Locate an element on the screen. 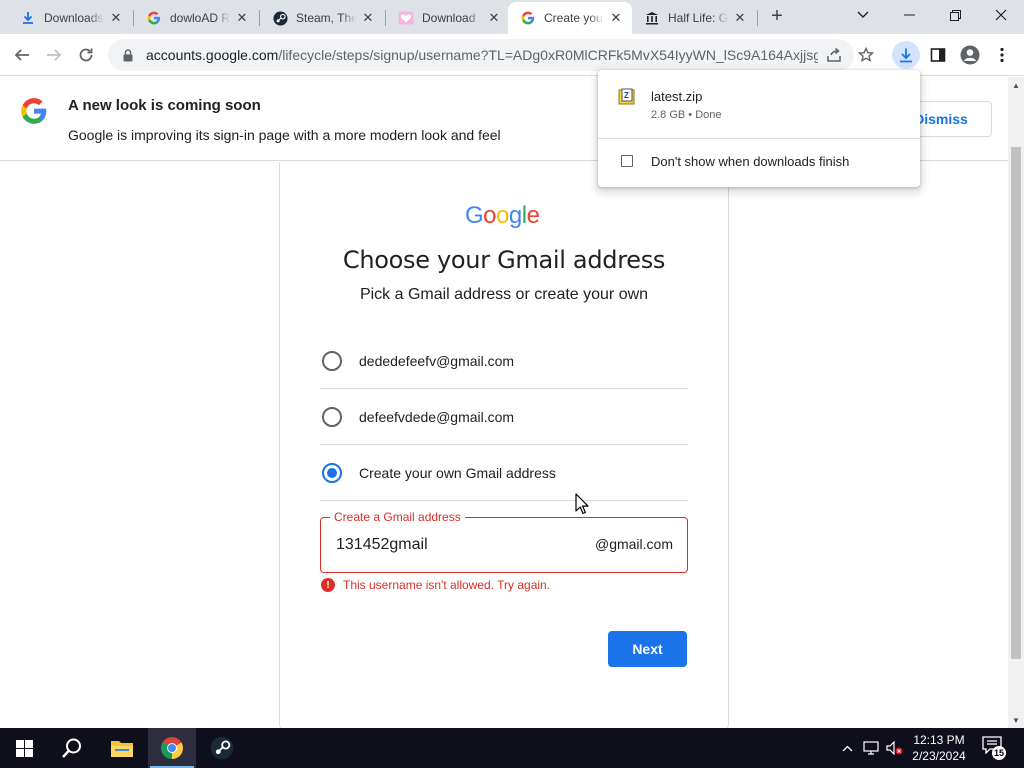 The height and width of the screenshot is (768, 1024). side-panel-icon is located at coordinates (938, 55).